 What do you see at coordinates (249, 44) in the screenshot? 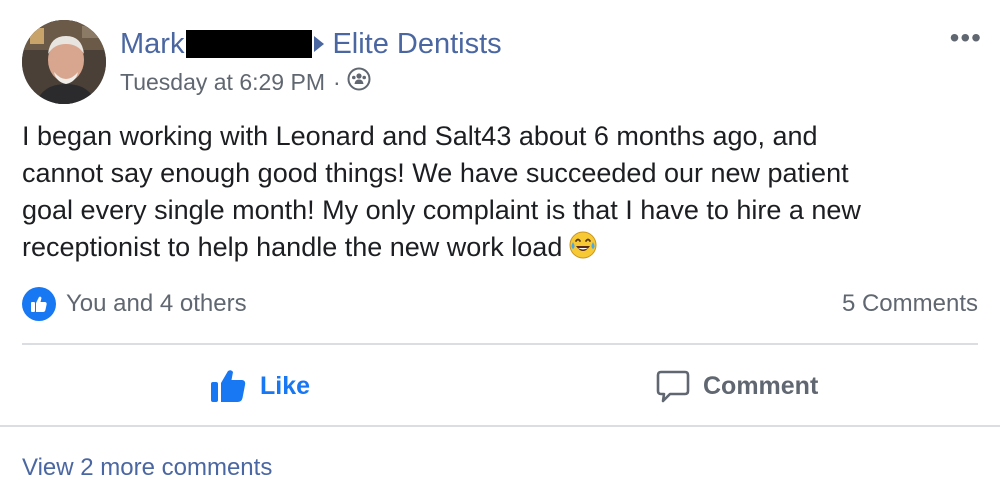
I see `redacted-name-block` at bounding box center [249, 44].